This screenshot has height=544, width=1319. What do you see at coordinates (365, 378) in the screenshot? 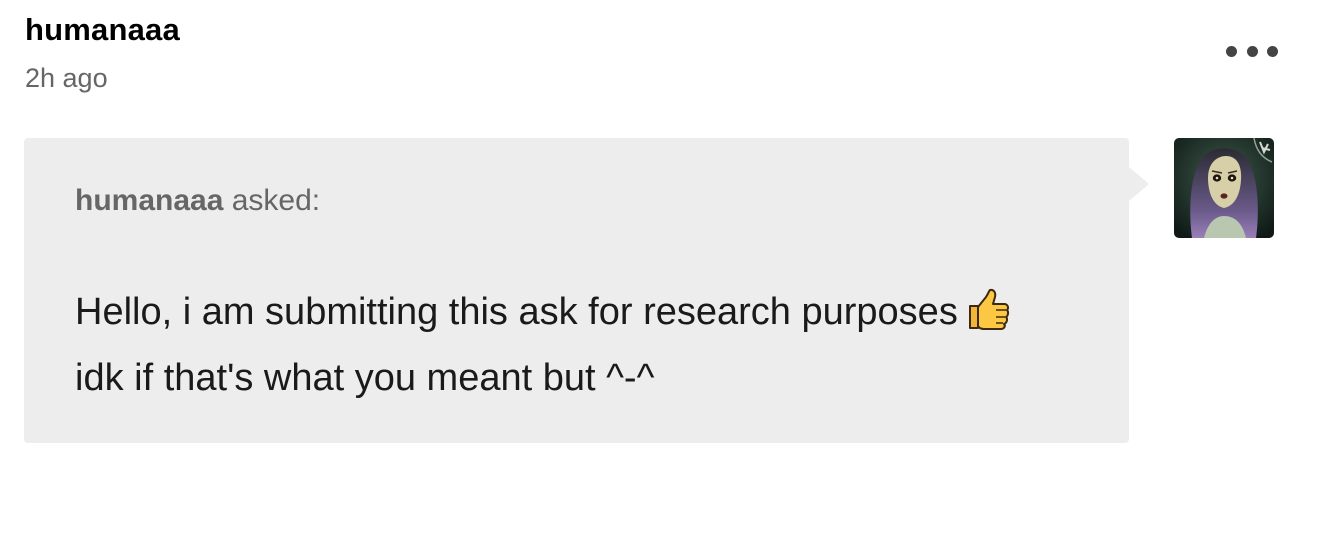
I see `question-line-2: idk if that's what you meant but ^-^` at bounding box center [365, 378].